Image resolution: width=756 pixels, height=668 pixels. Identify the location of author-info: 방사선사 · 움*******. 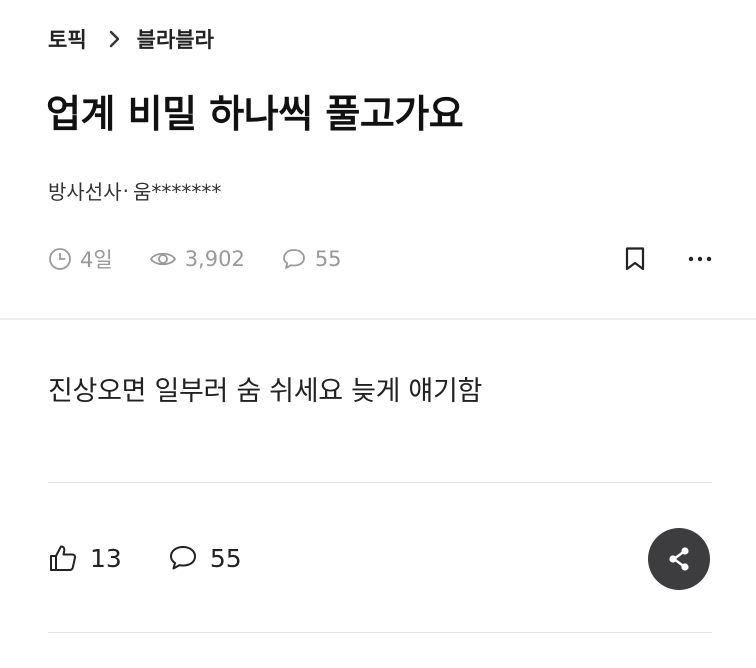
(134, 190).